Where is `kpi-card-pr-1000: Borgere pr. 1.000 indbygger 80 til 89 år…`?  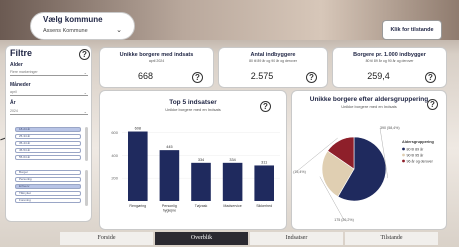 kpi-card-pr-1000: Borgere pr. 1.000 indbygger 80 til 89 år… is located at coordinates (389, 67).